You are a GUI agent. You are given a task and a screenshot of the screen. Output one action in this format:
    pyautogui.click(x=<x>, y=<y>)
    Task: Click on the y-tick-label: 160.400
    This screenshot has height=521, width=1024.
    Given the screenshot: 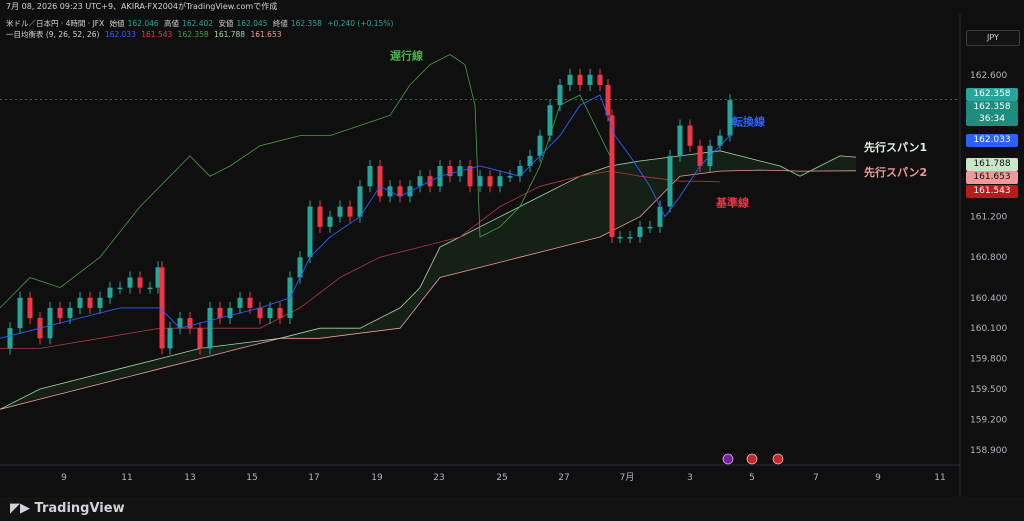 What is the action you would take?
    pyautogui.click(x=988, y=299)
    